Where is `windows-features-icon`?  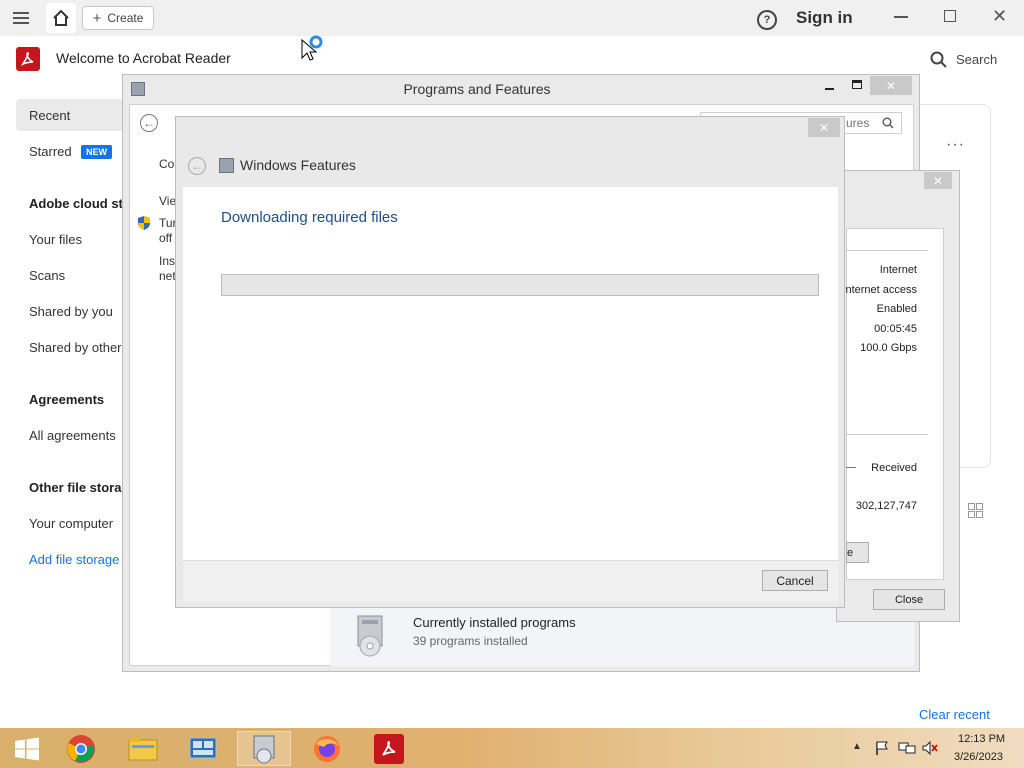 windows-features-icon is located at coordinates (226, 165).